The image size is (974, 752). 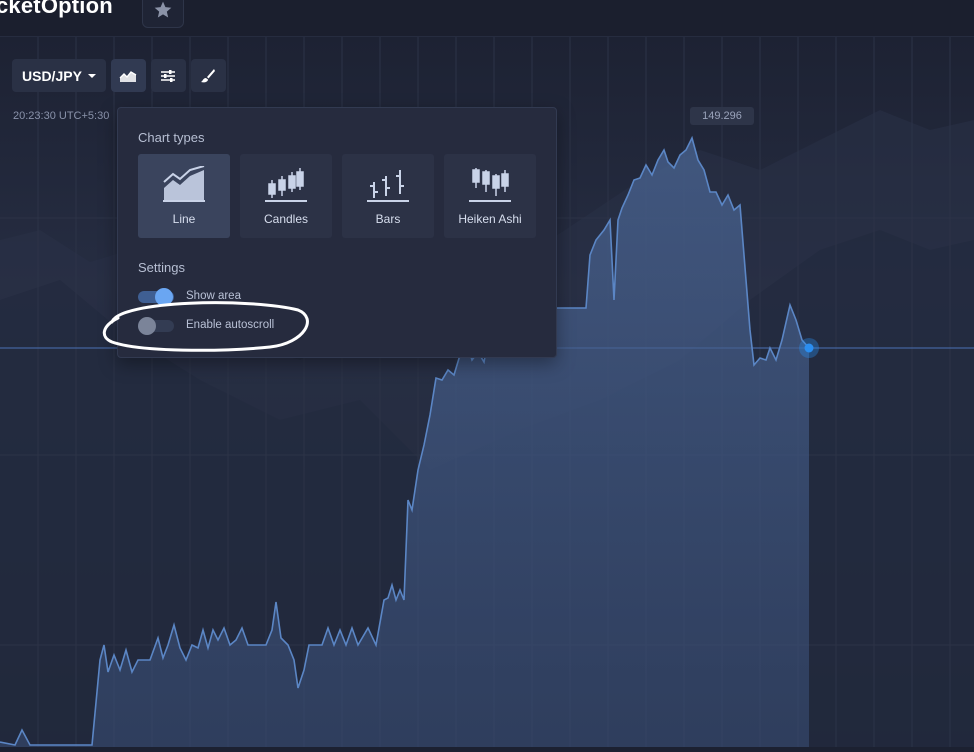 I want to click on chart-type-options: Line Candles Bars Heiken Ashi, so click(x=337, y=196).